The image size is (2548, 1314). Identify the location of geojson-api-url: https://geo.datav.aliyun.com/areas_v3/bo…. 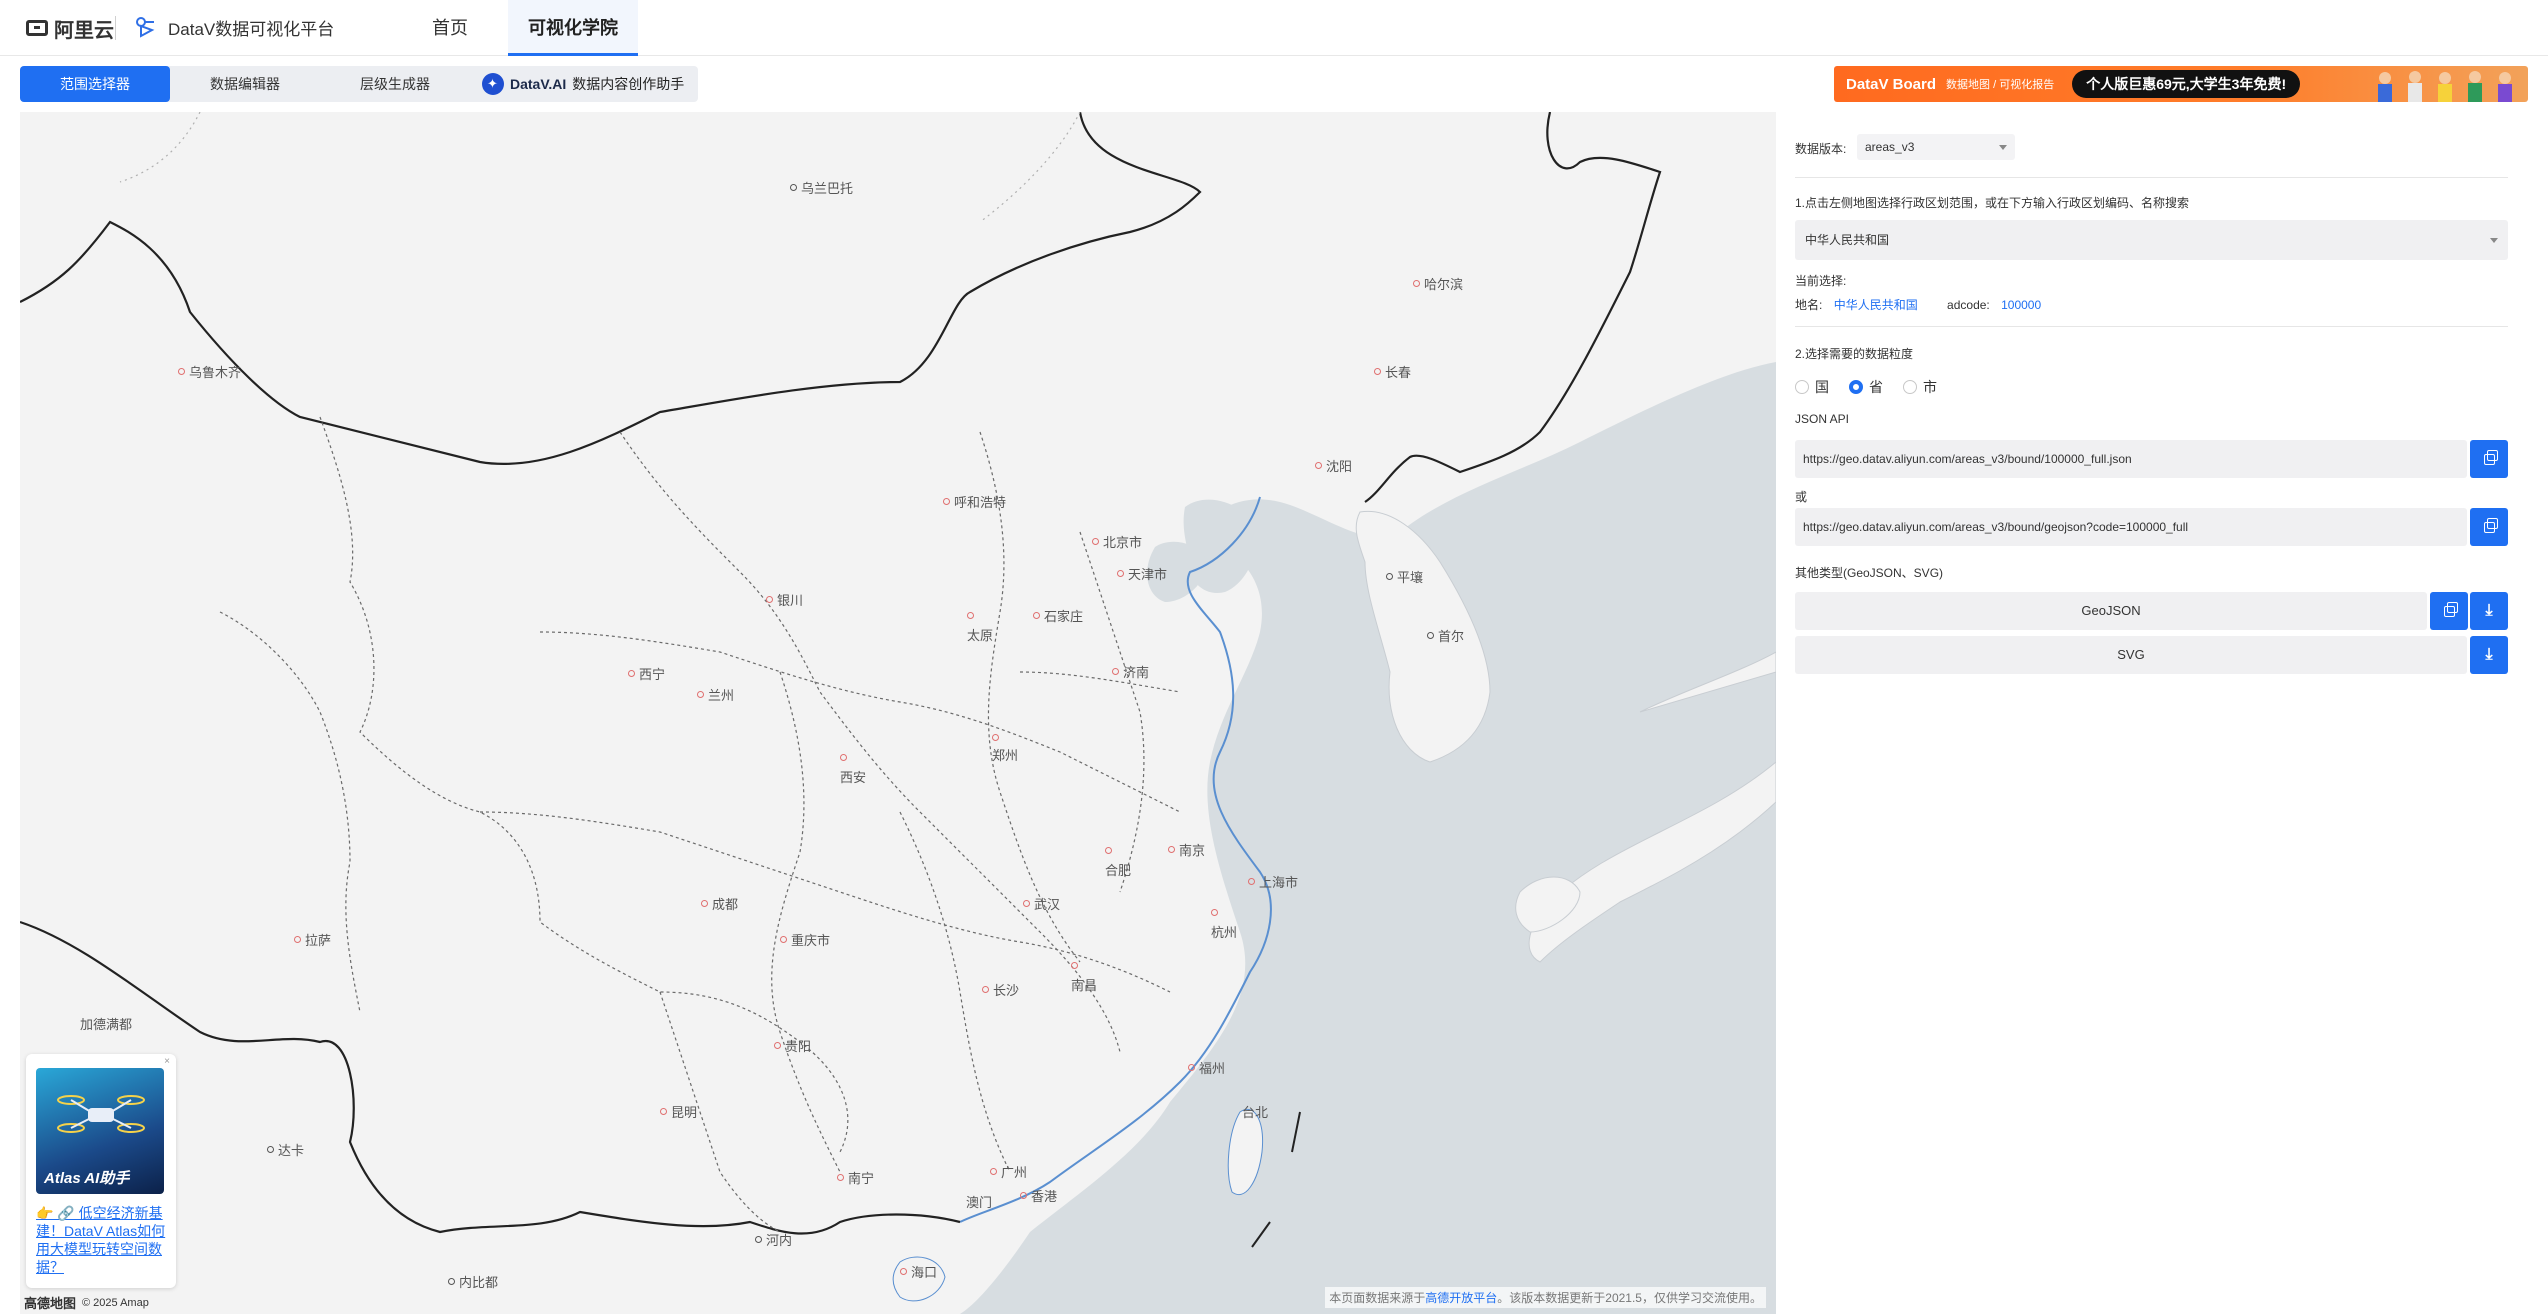
(2131, 527).